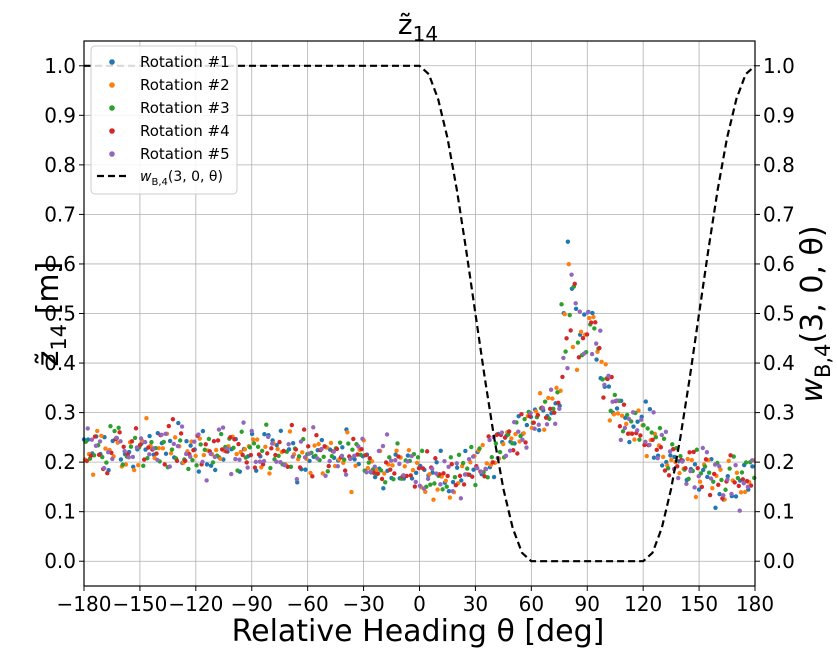 This screenshot has width=837, height=655. I want to click on y-axis-right-label-subscript: B,4, so click(823, 361).